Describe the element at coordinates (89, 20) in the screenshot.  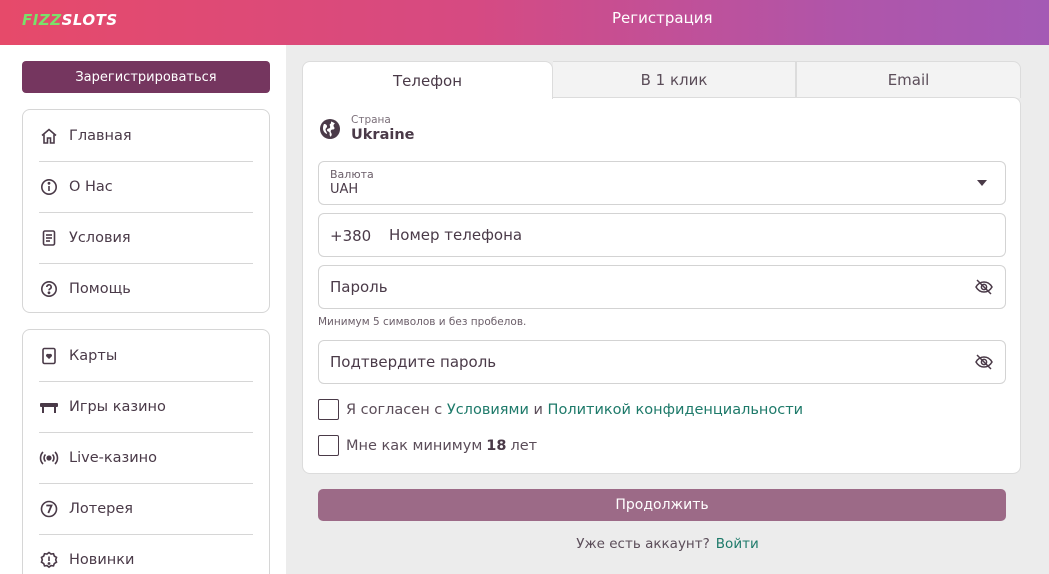
I see `logo-slots-text: SLOTS` at that location.